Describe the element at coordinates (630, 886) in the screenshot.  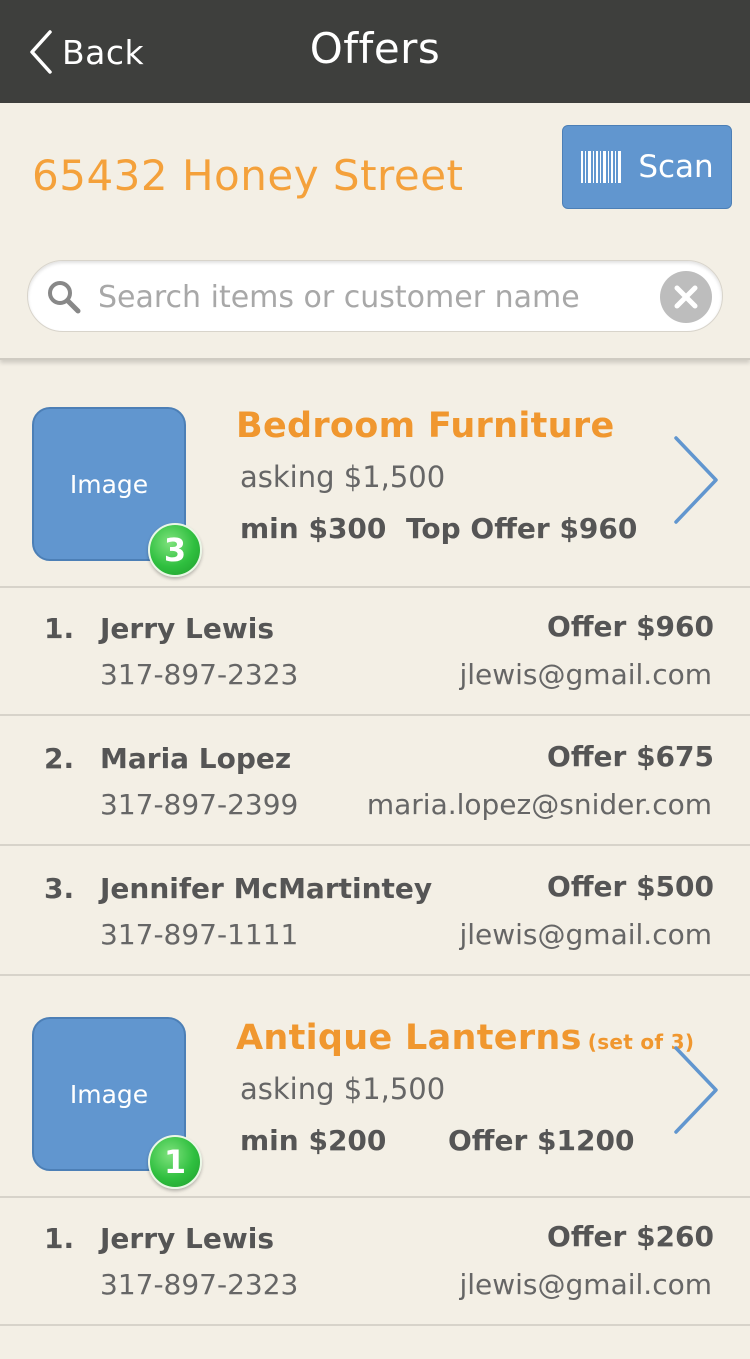
I see `offer-amount: Offer $500` at that location.